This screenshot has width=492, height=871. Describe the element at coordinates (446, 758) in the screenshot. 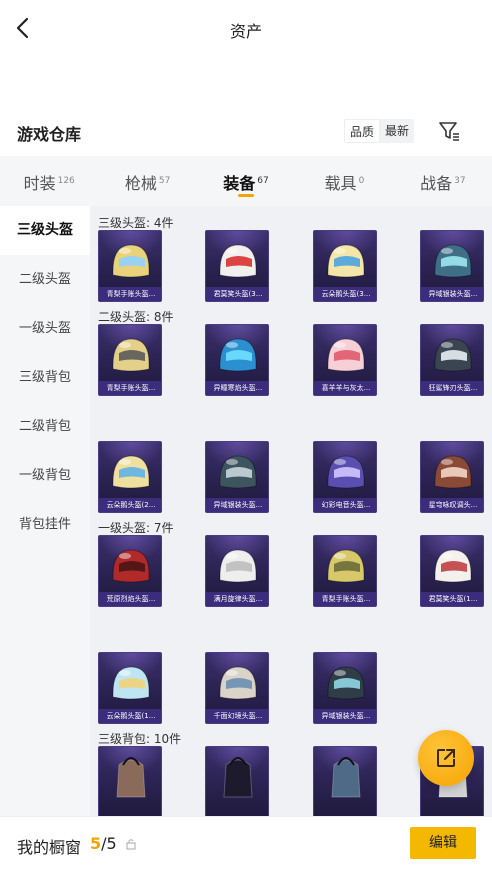

I see `share-button` at that location.